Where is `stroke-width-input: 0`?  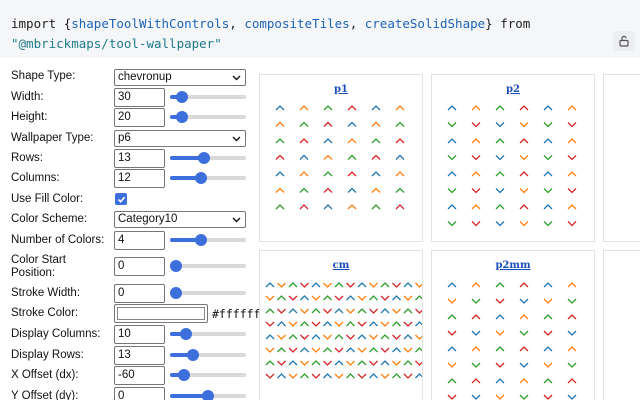
stroke-width-input: 0 is located at coordinates (139, 293).